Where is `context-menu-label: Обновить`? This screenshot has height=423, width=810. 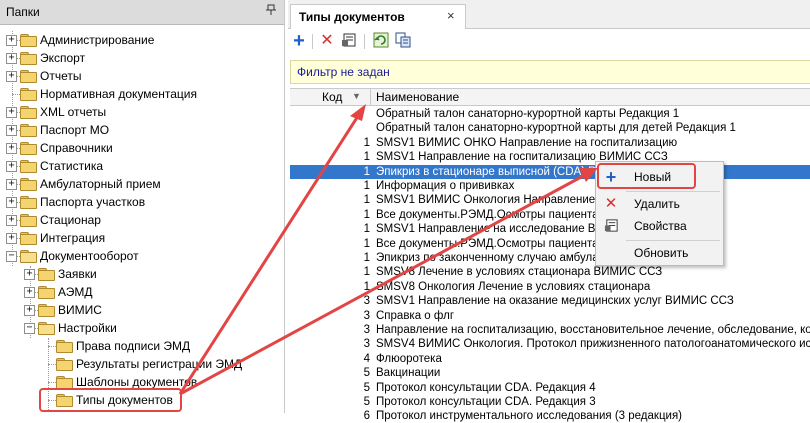
context-menu-label: Обновить is located at coordinates (661, 253).